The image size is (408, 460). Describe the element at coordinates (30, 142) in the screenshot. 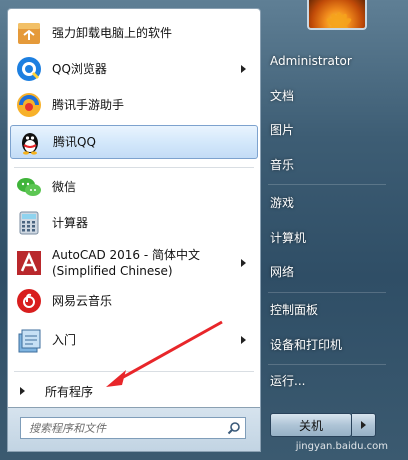

I see `tencent-qq-icon` at that location.